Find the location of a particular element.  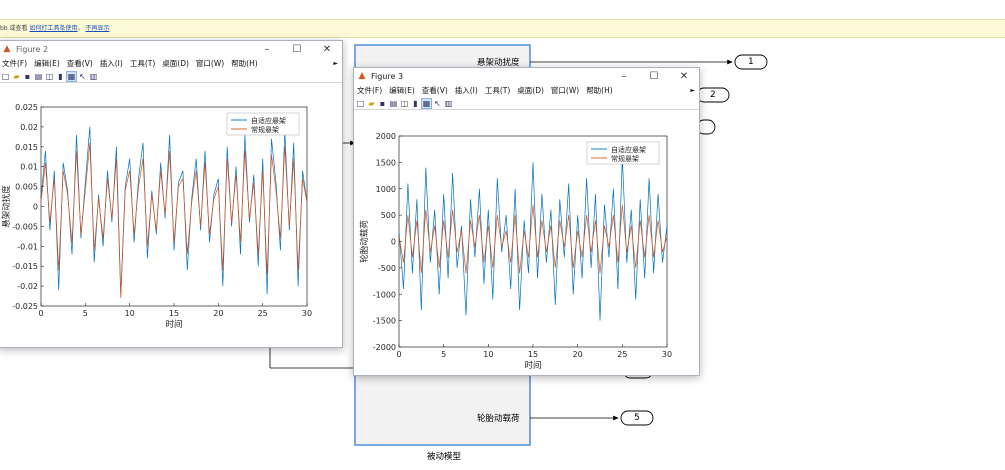

y-tick-label: -0.01 is located at coordinates (27, 246).